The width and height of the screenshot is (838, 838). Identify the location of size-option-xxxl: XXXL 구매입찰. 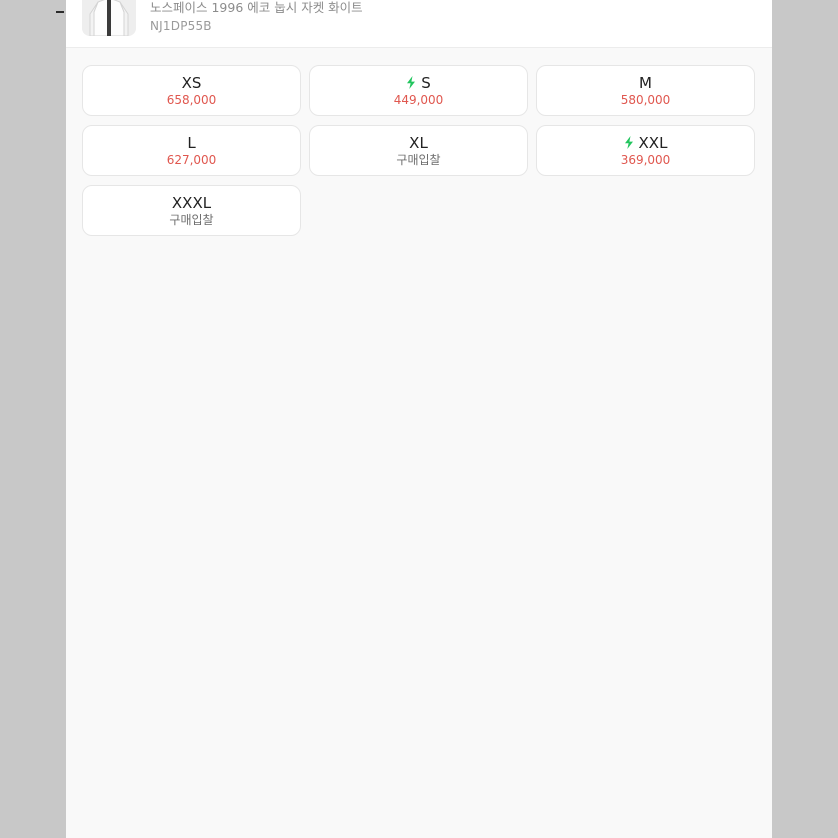
(191, 210).